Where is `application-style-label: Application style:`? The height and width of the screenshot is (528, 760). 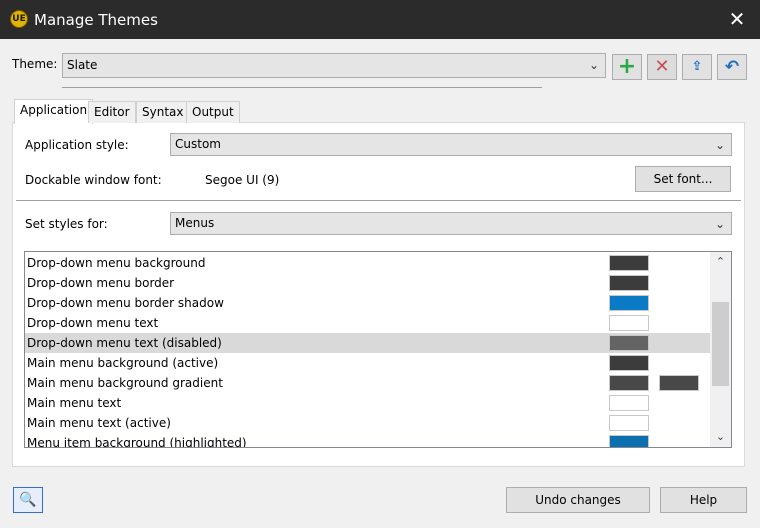 application-style-label: Application style: is located at coordinates (77, 145).